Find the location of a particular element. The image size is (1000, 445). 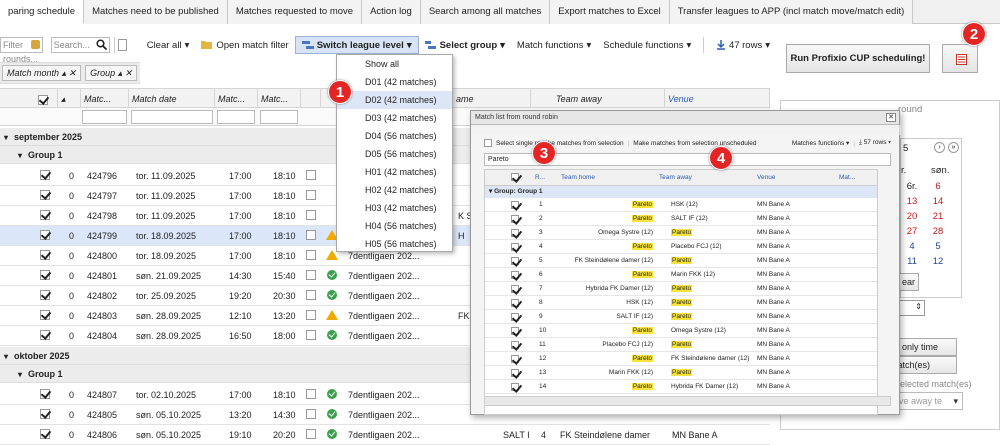

month-group-oktober-chevron-icon: ▾ is located at coordinates (6, 356).